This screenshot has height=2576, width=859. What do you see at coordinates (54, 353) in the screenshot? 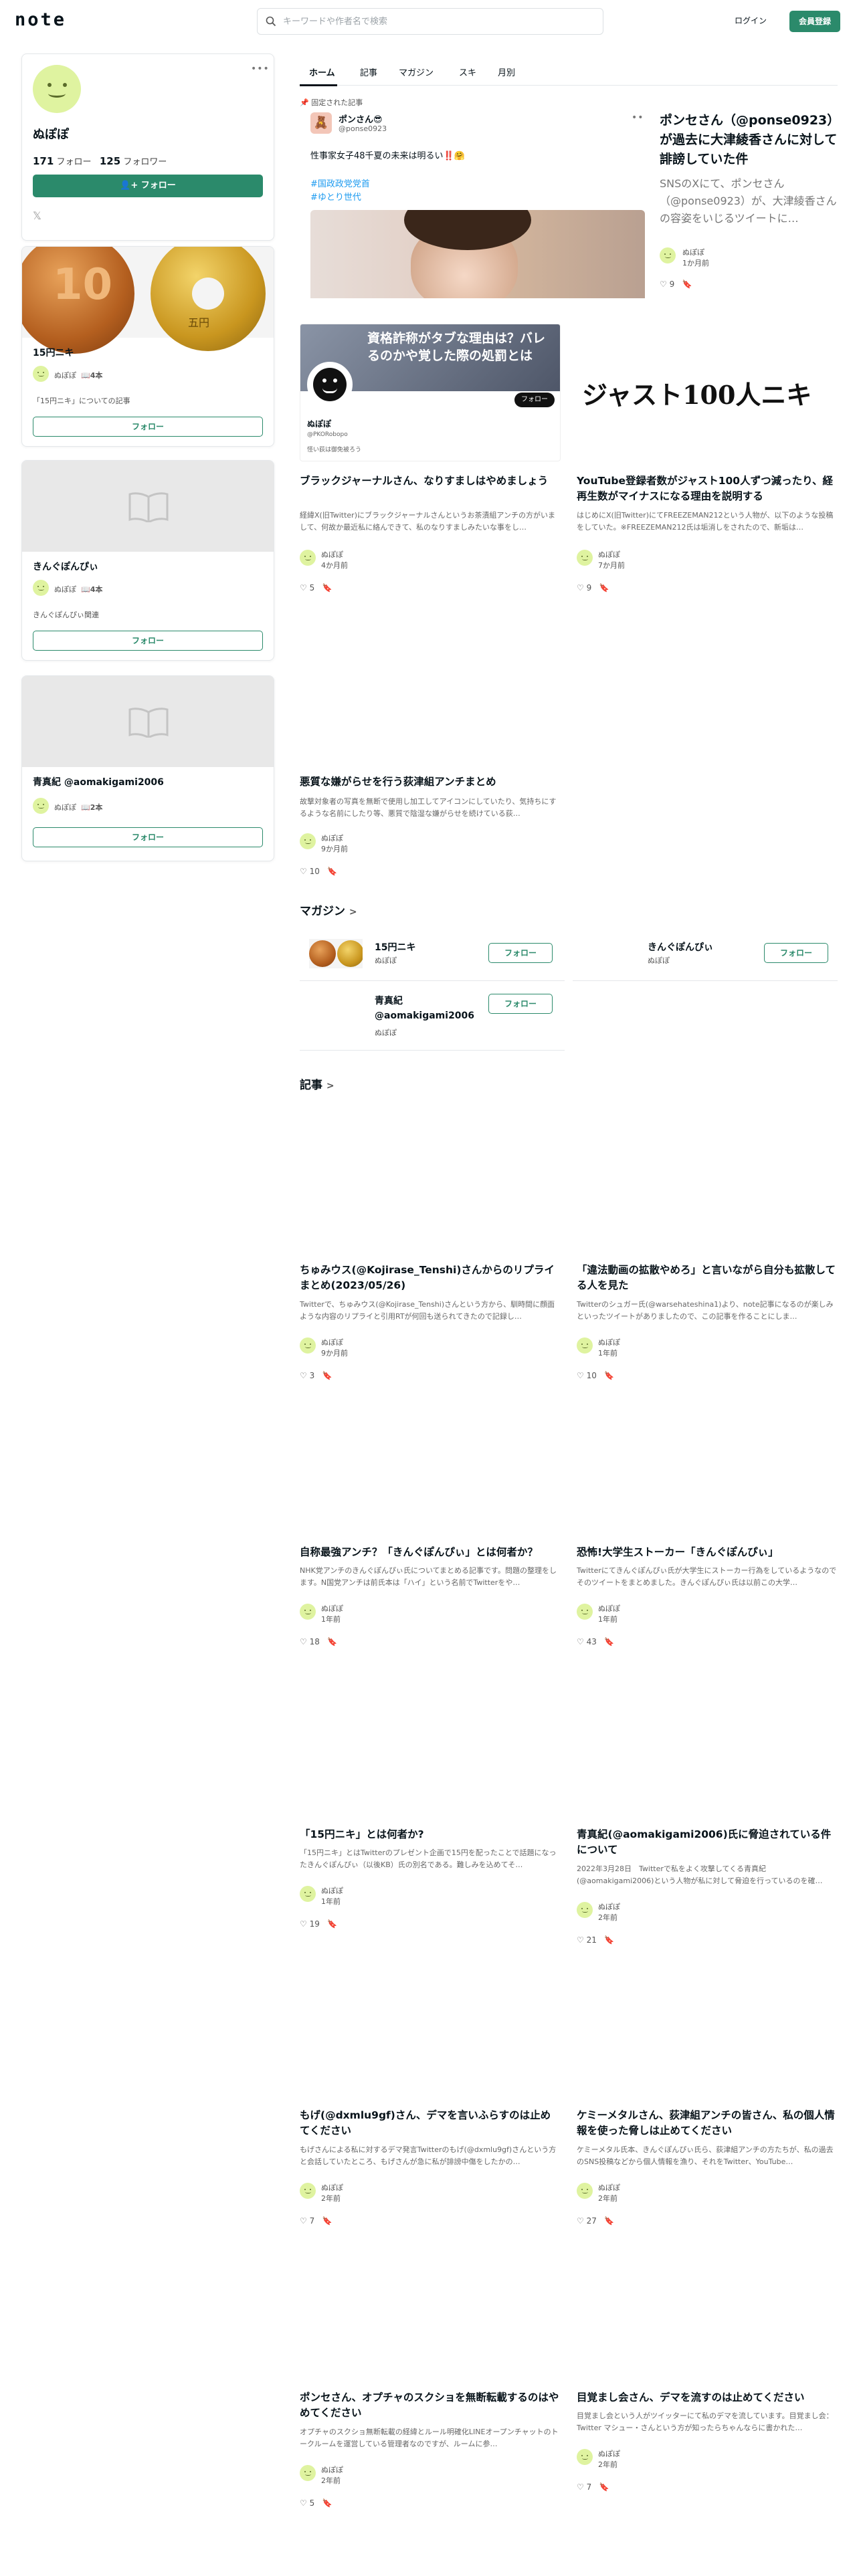
I see `magazine-title: 15円ニキ` at bounding box center [54, 353].